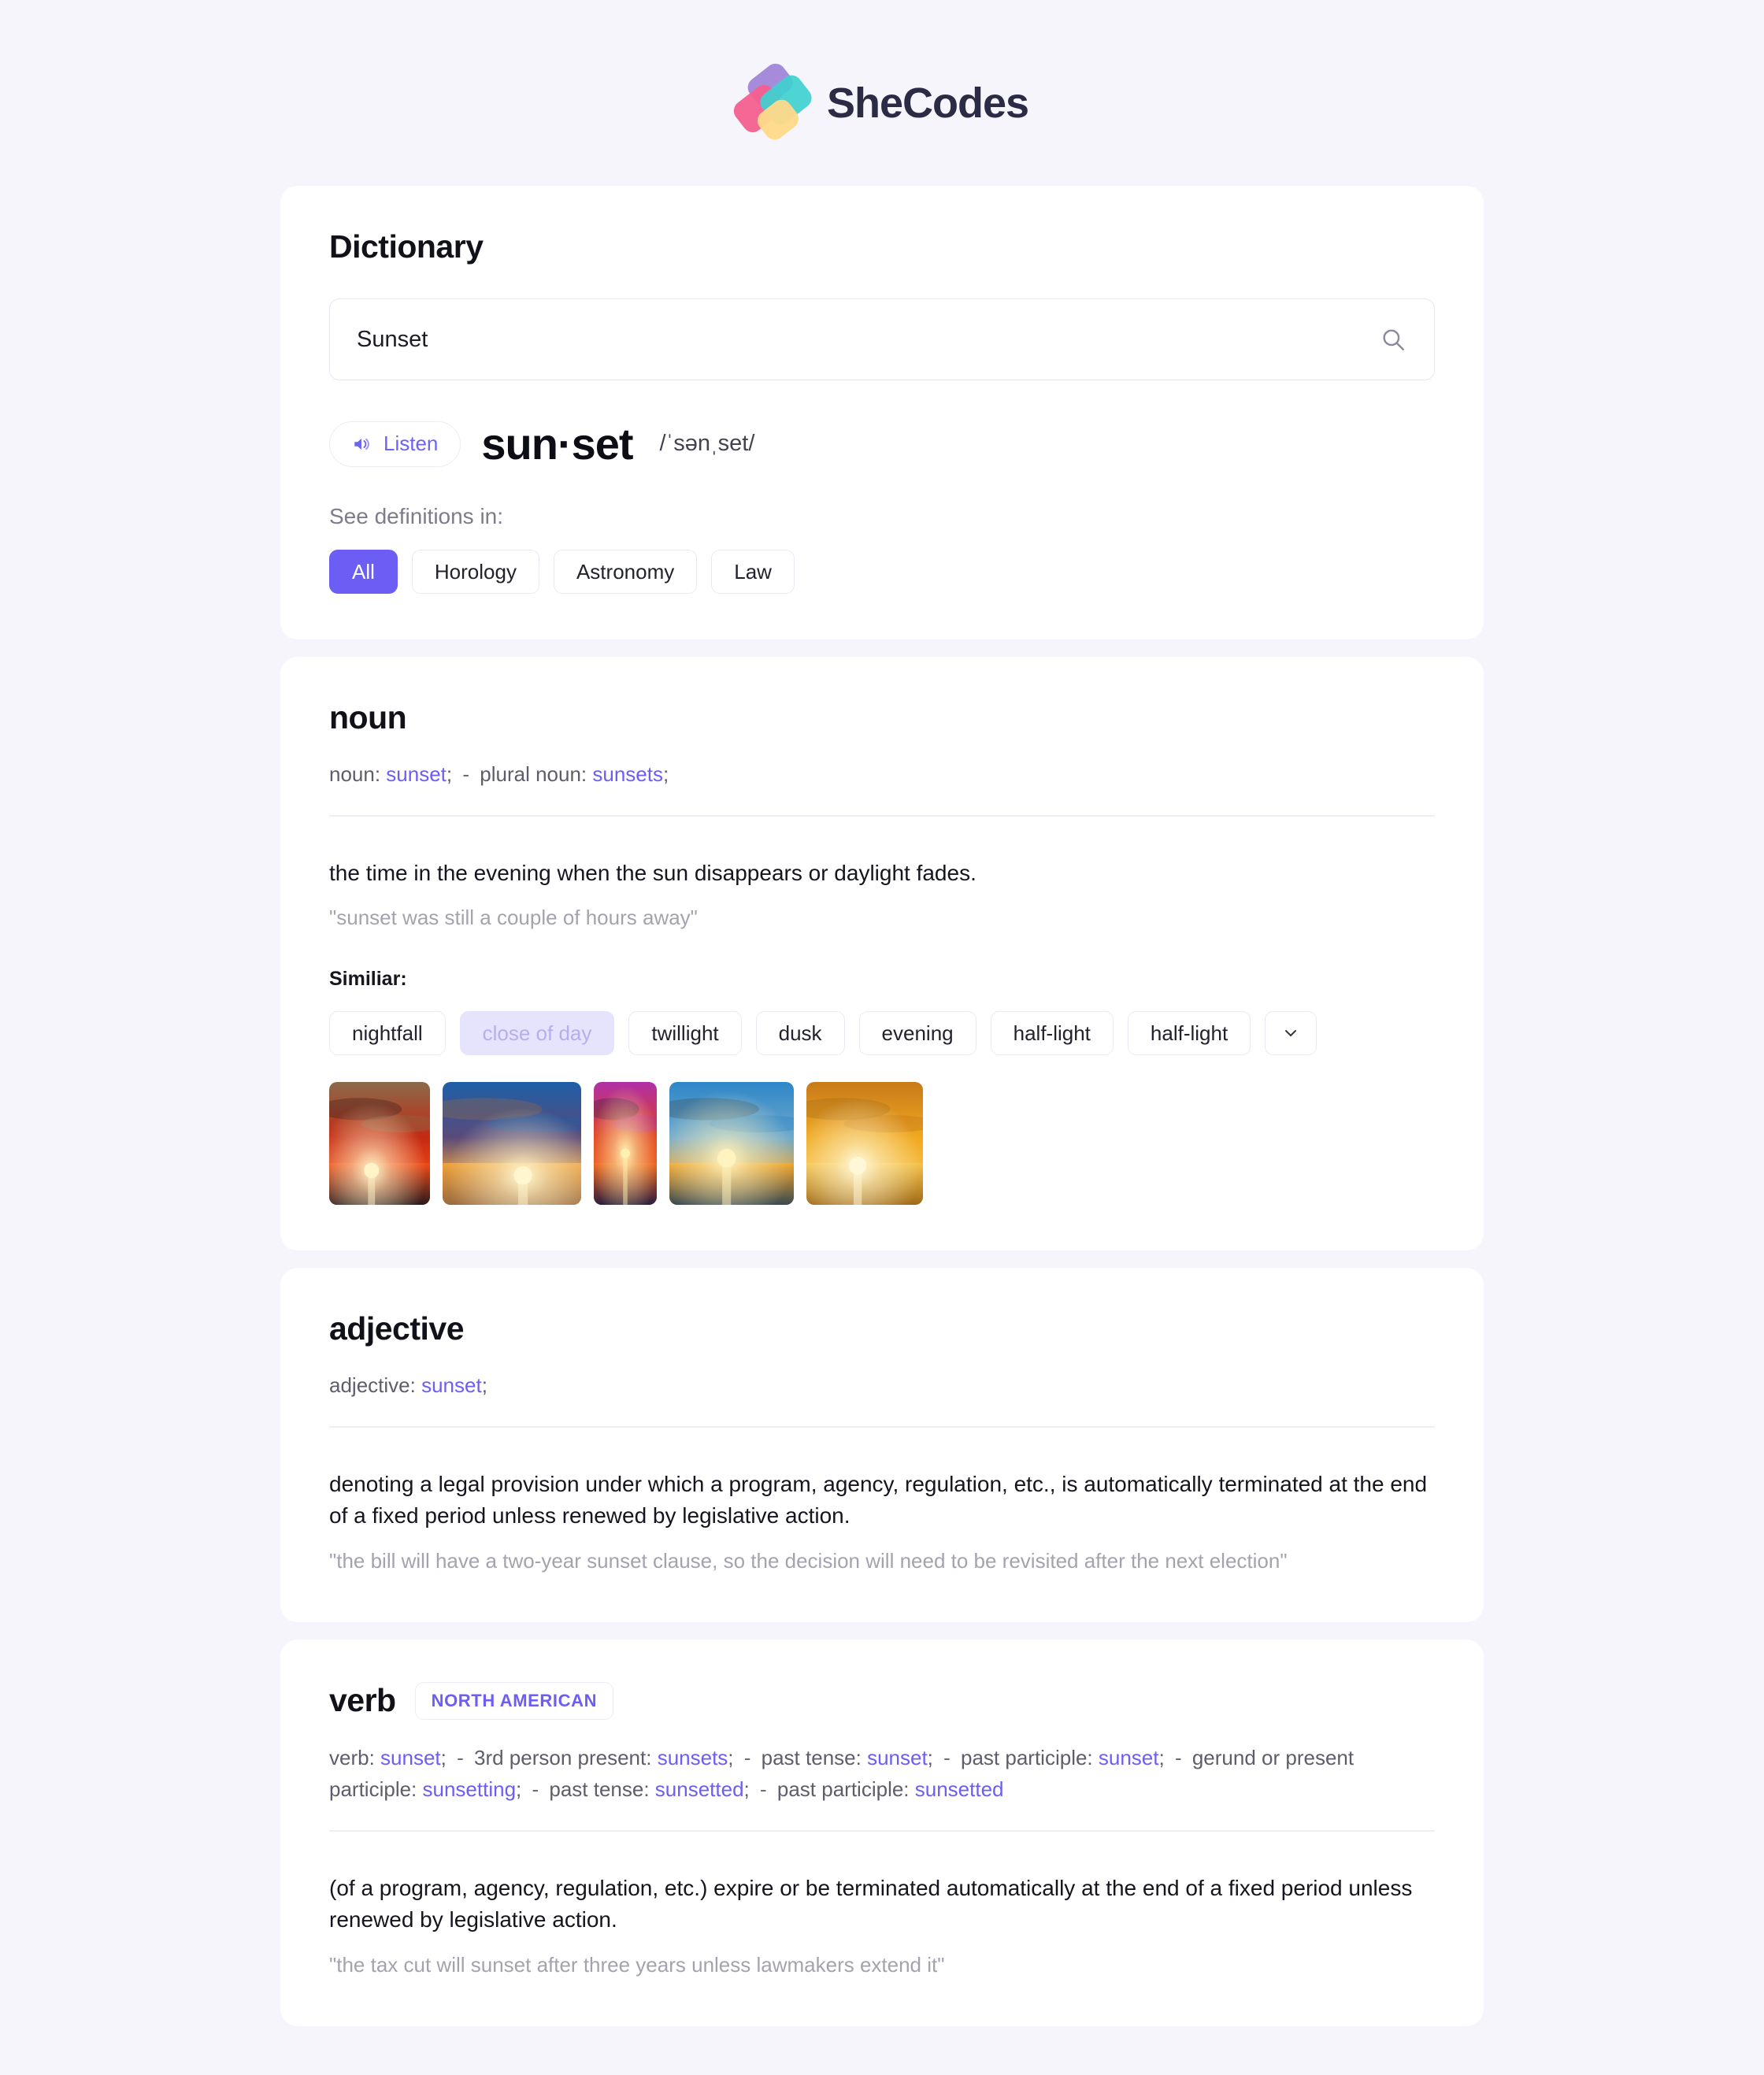  I want to click on chevron-down-icon, so click(1291, 1033).